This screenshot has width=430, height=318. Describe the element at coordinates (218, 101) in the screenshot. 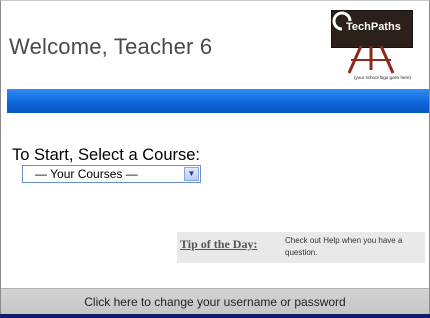

I see `header-bar` at that location.